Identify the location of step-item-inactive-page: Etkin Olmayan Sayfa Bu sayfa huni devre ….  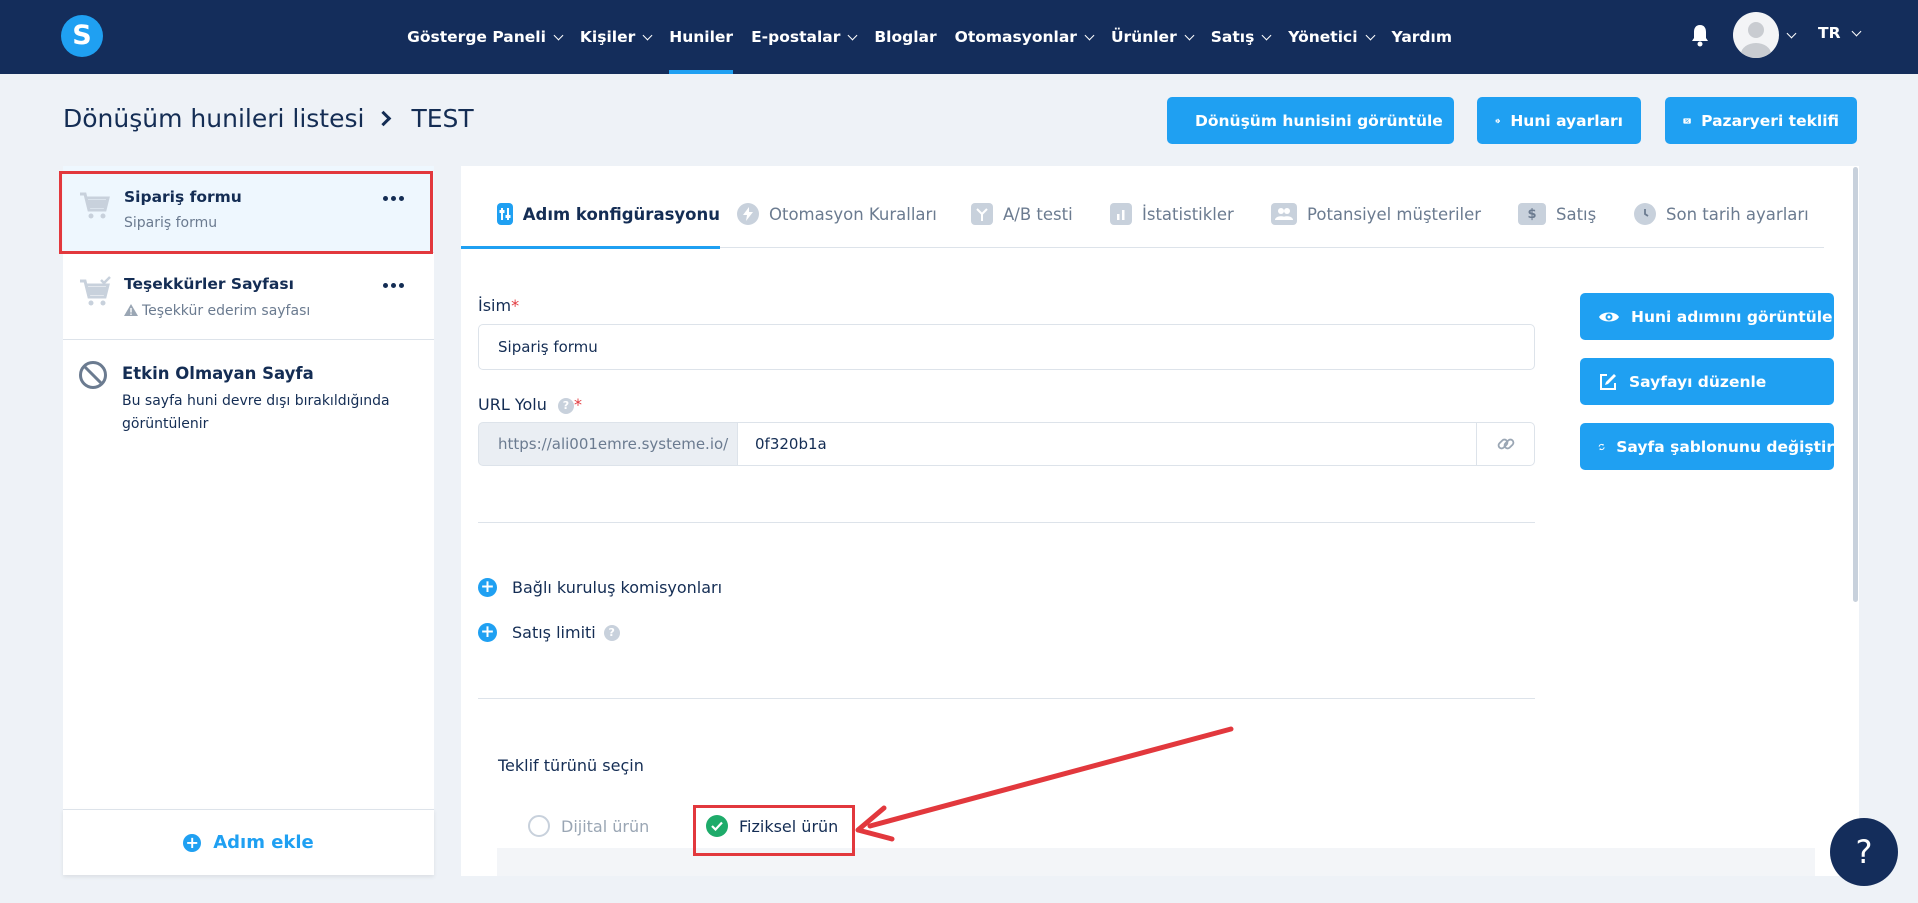
(248, 395).